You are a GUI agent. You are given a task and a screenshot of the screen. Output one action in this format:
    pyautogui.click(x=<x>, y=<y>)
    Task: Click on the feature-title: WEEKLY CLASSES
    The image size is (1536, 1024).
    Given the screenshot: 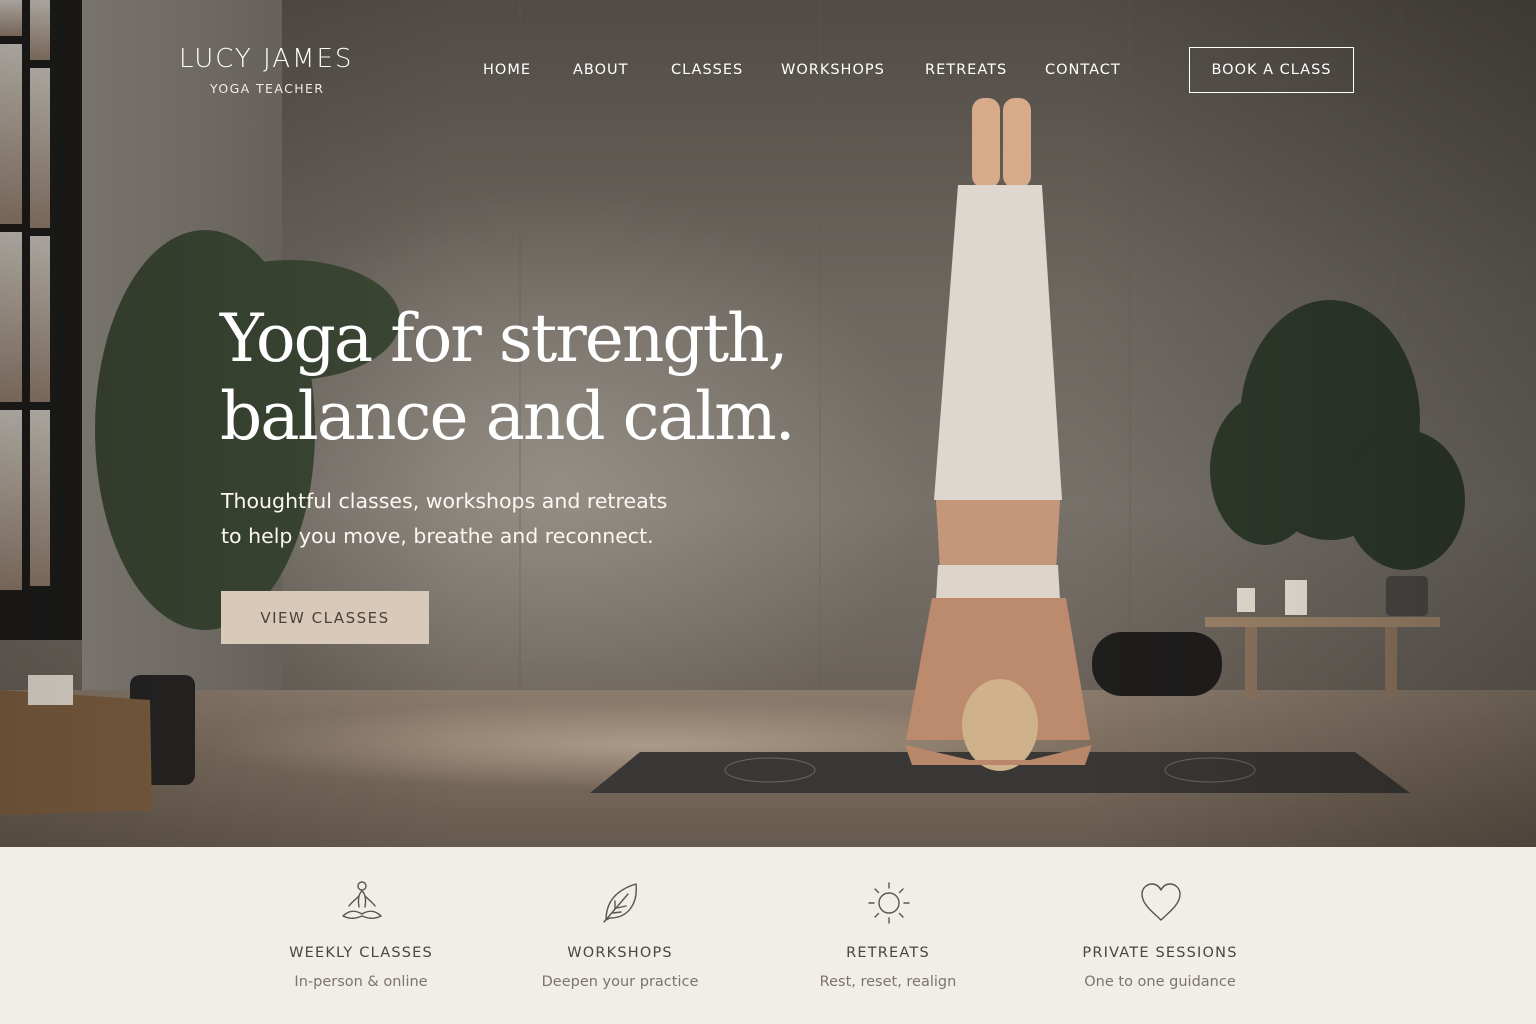 What is the action you would take?
    pyautogui.click(x=361, y=953)
    